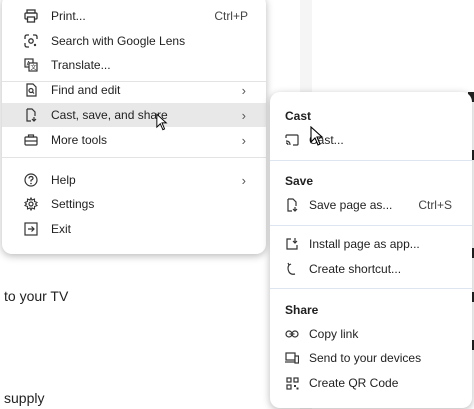 Image resolution: width=474 pixels, height=409 pixels. What do you see at coordinates (134, 157) in the screenshot?
I see `menu-separator` at bounding box center [134, 157].